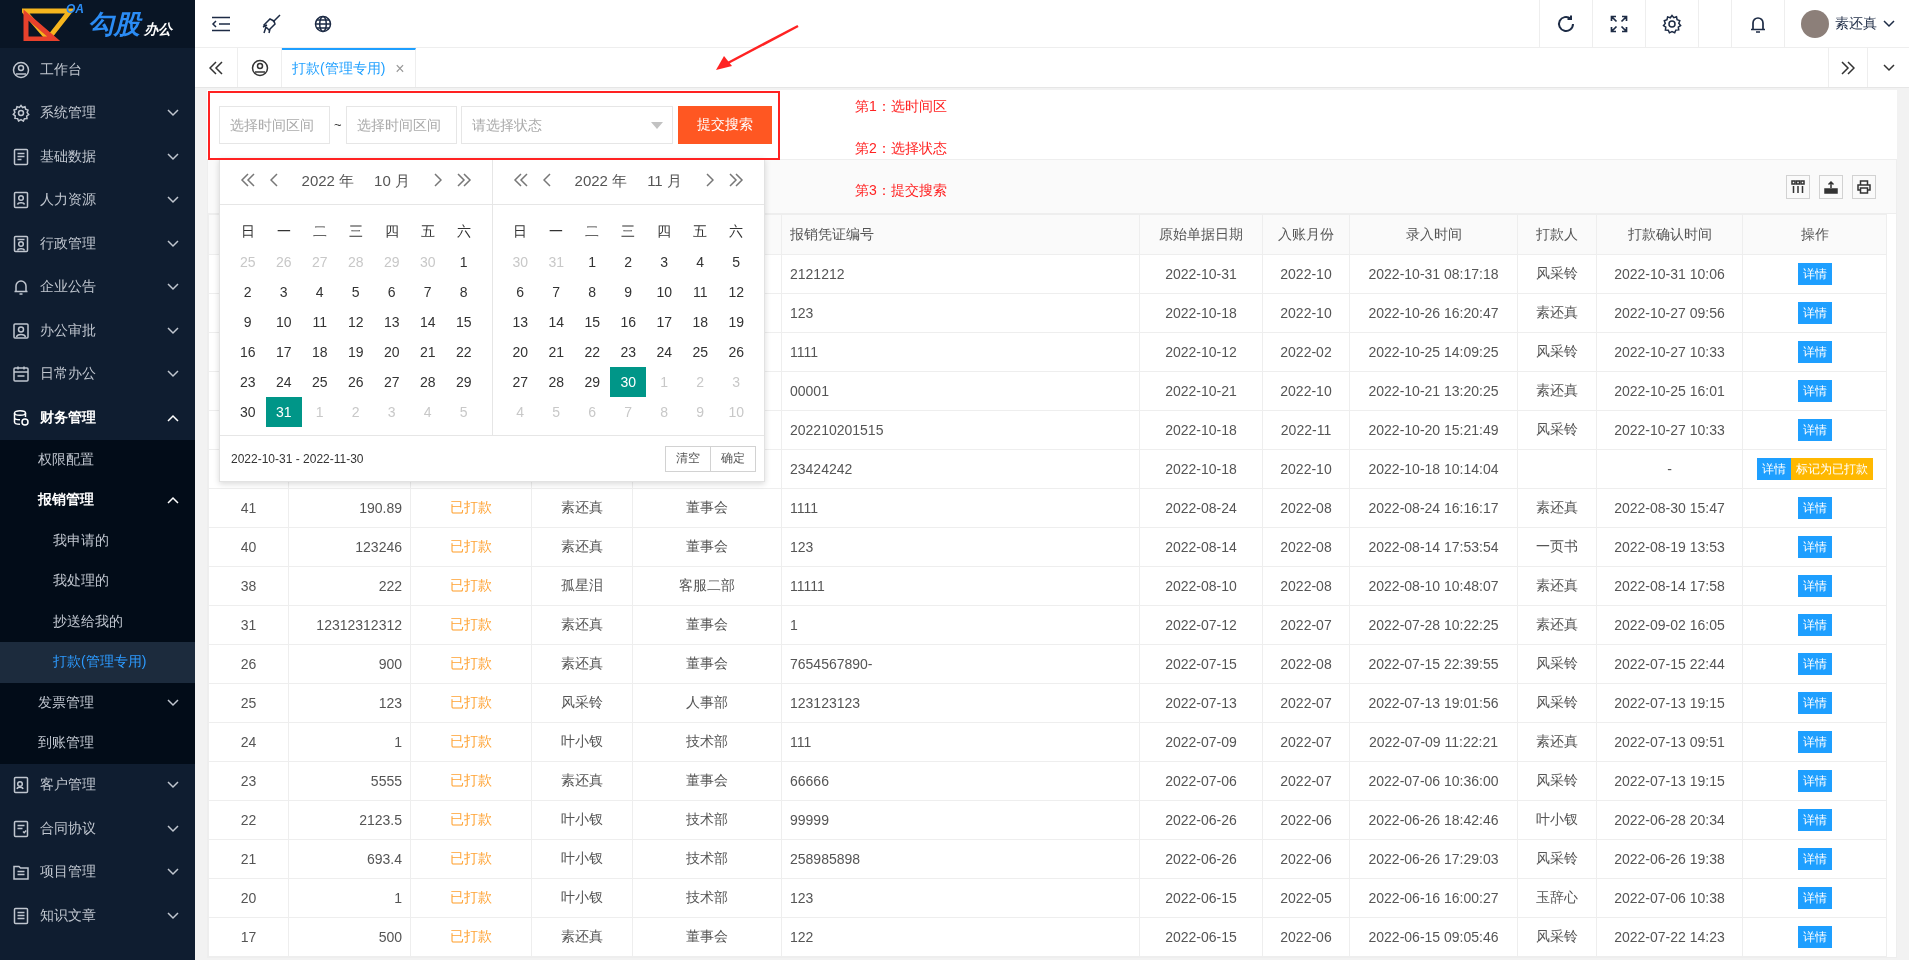 The height and width of the screenshot is (960, 1909). What do you see at coordinates (97, 702) in the screenshot?
I see `sidebar-item: 发票管理` at bounding box center [97, 702].